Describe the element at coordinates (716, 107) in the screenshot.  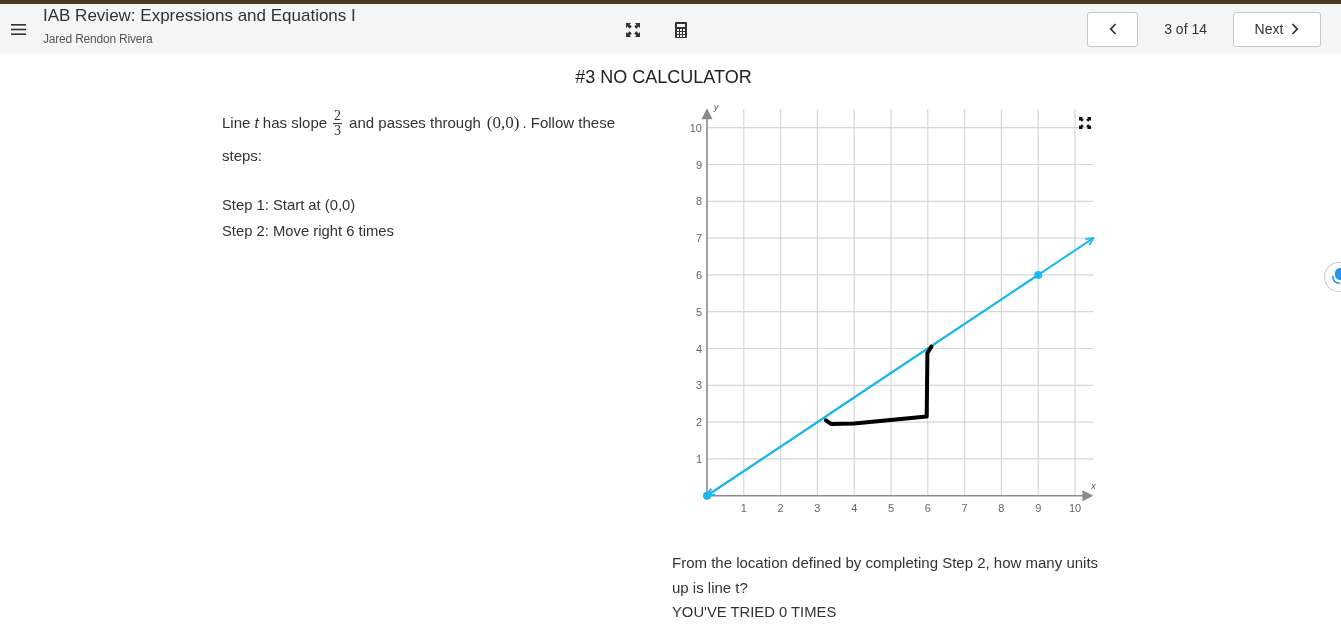
I see `axis-title: y` at that location.